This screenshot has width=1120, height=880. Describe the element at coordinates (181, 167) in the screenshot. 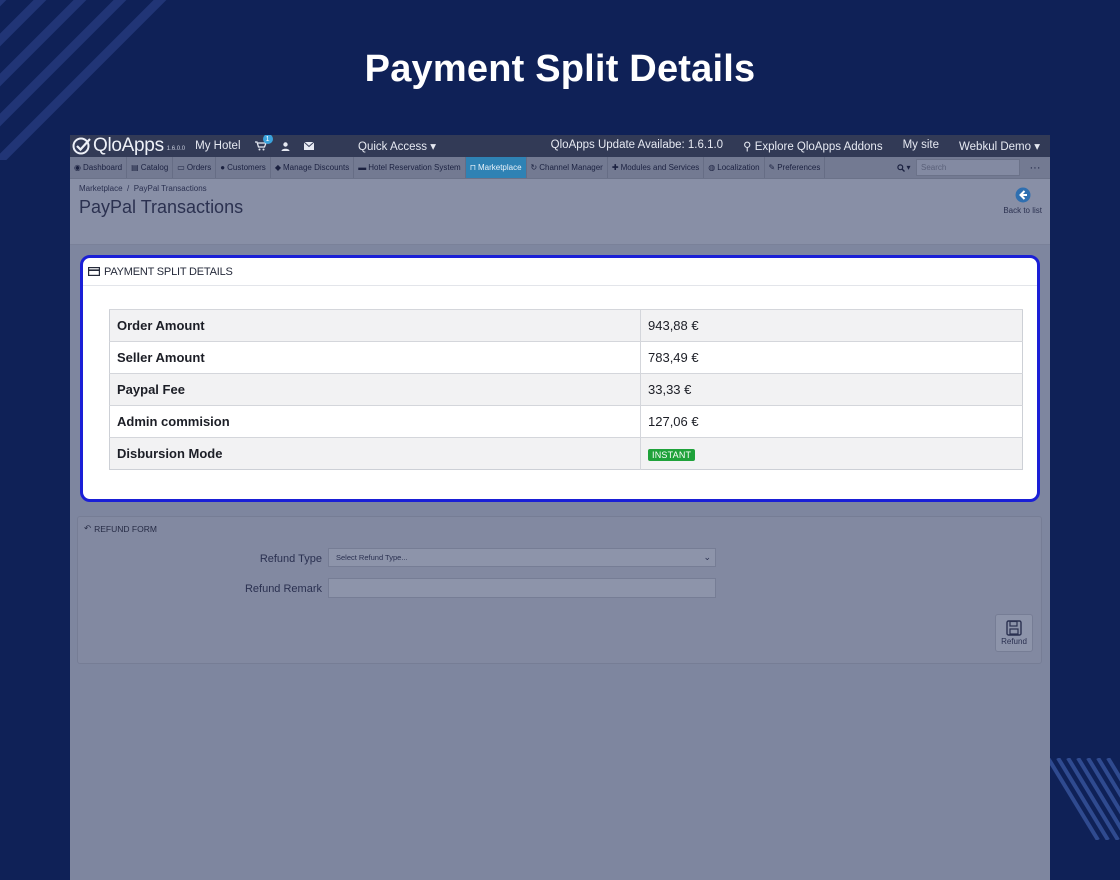

I see `credit-card-icon: ▭` at that location.